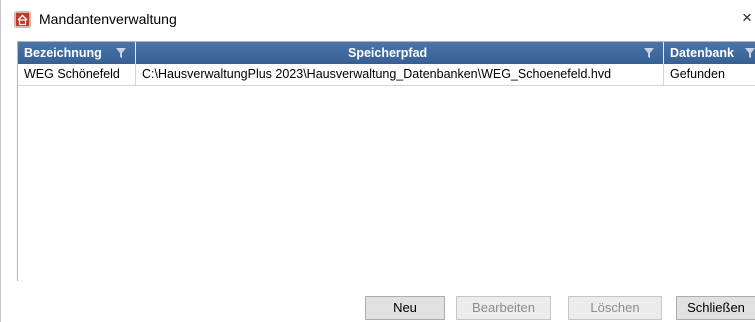 The image size is (755, 322). I want to click on new-button: Neu, so click(405, 308).